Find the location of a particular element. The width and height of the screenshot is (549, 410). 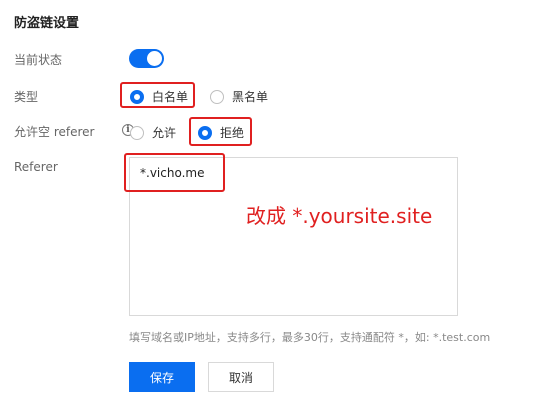

radio-deny: 拒绝 is located at coordinates (221, 132).